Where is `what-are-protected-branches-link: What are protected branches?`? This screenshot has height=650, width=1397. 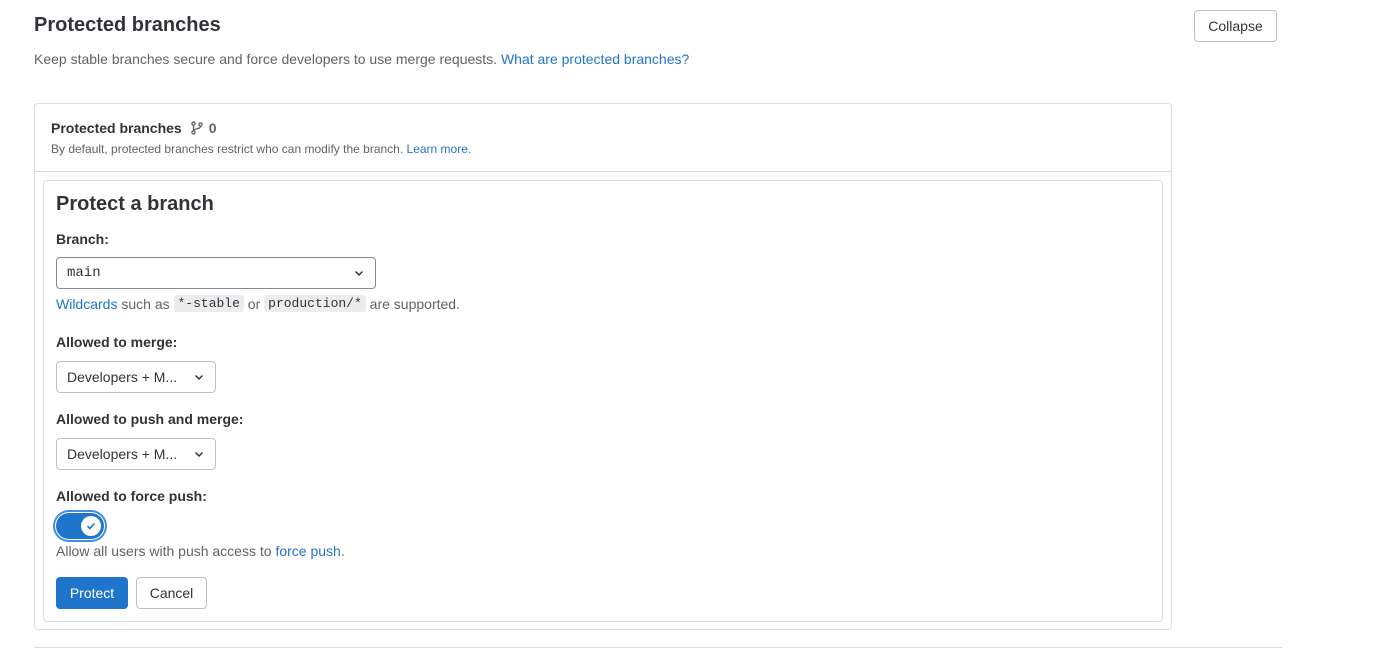 what-are-protected-branches-link: What are protected branches? is located at coordinates (595, 59).